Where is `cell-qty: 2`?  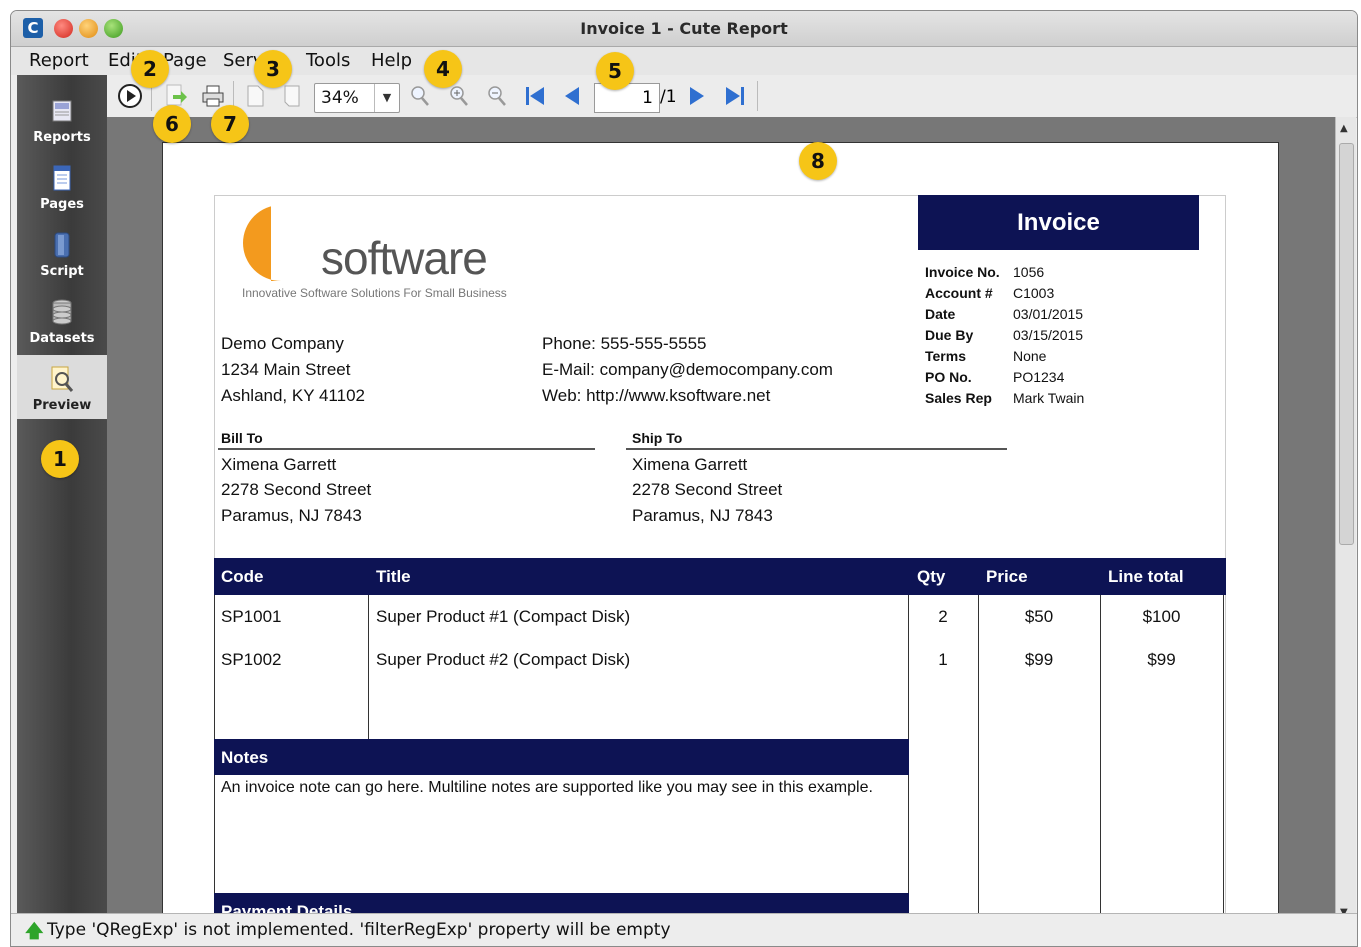
cell-qty: 2 is located at coordinates (943, 616).